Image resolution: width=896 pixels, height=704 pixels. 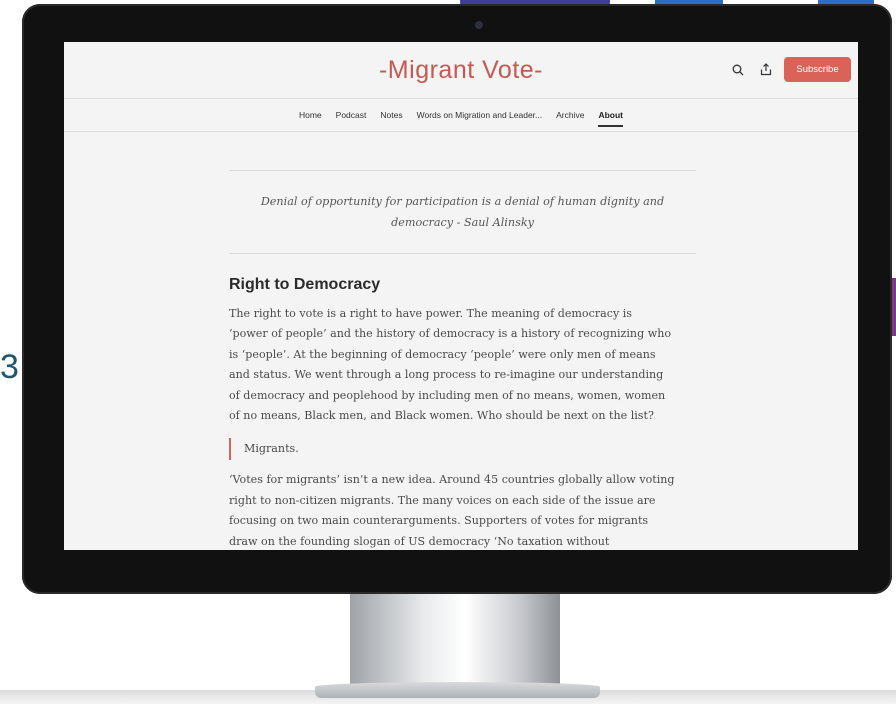 I want to click on monitor-base, so click(x=457, y=690).